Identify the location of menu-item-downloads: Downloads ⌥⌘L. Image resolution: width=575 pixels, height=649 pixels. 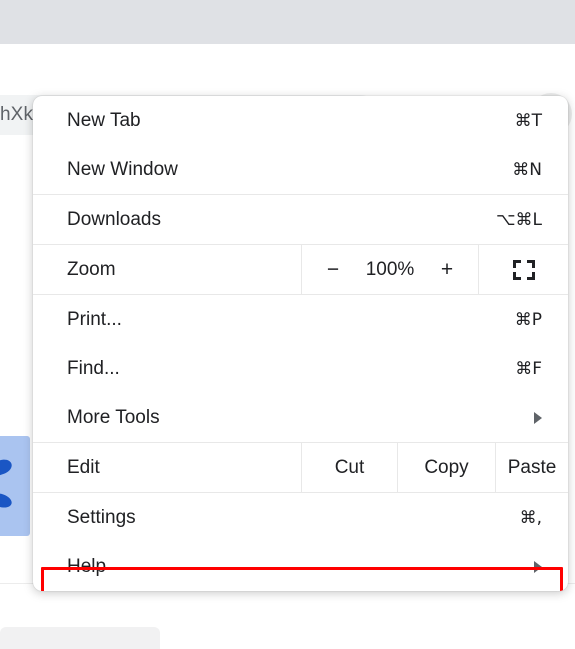
(300, 219).